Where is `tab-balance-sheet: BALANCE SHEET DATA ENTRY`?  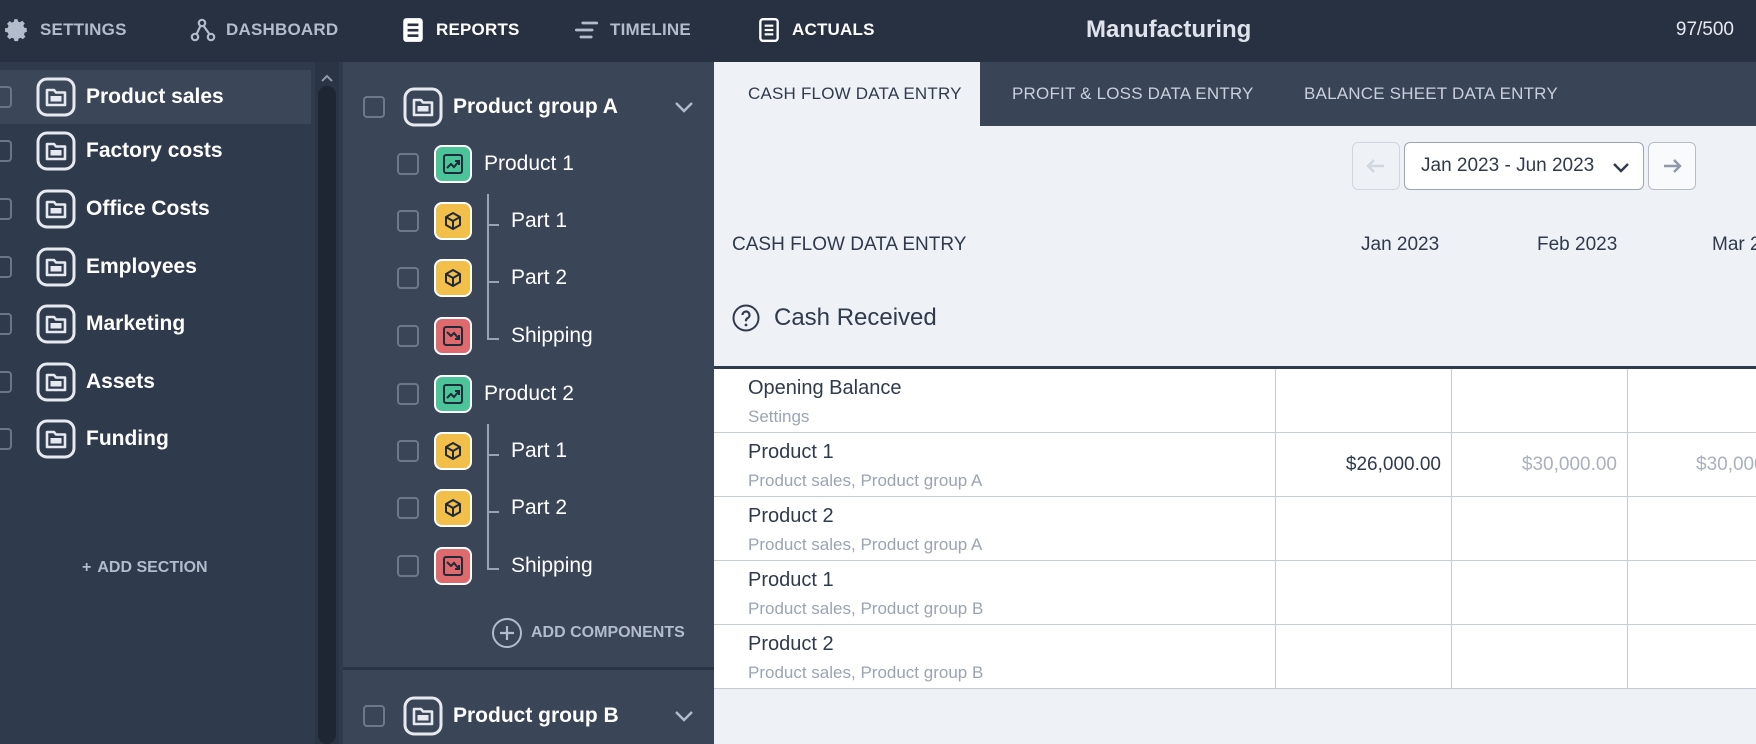 tab-balance-sheet: BALANCE SHEET DATA ENTRY is located at coordinates (1431, 94).